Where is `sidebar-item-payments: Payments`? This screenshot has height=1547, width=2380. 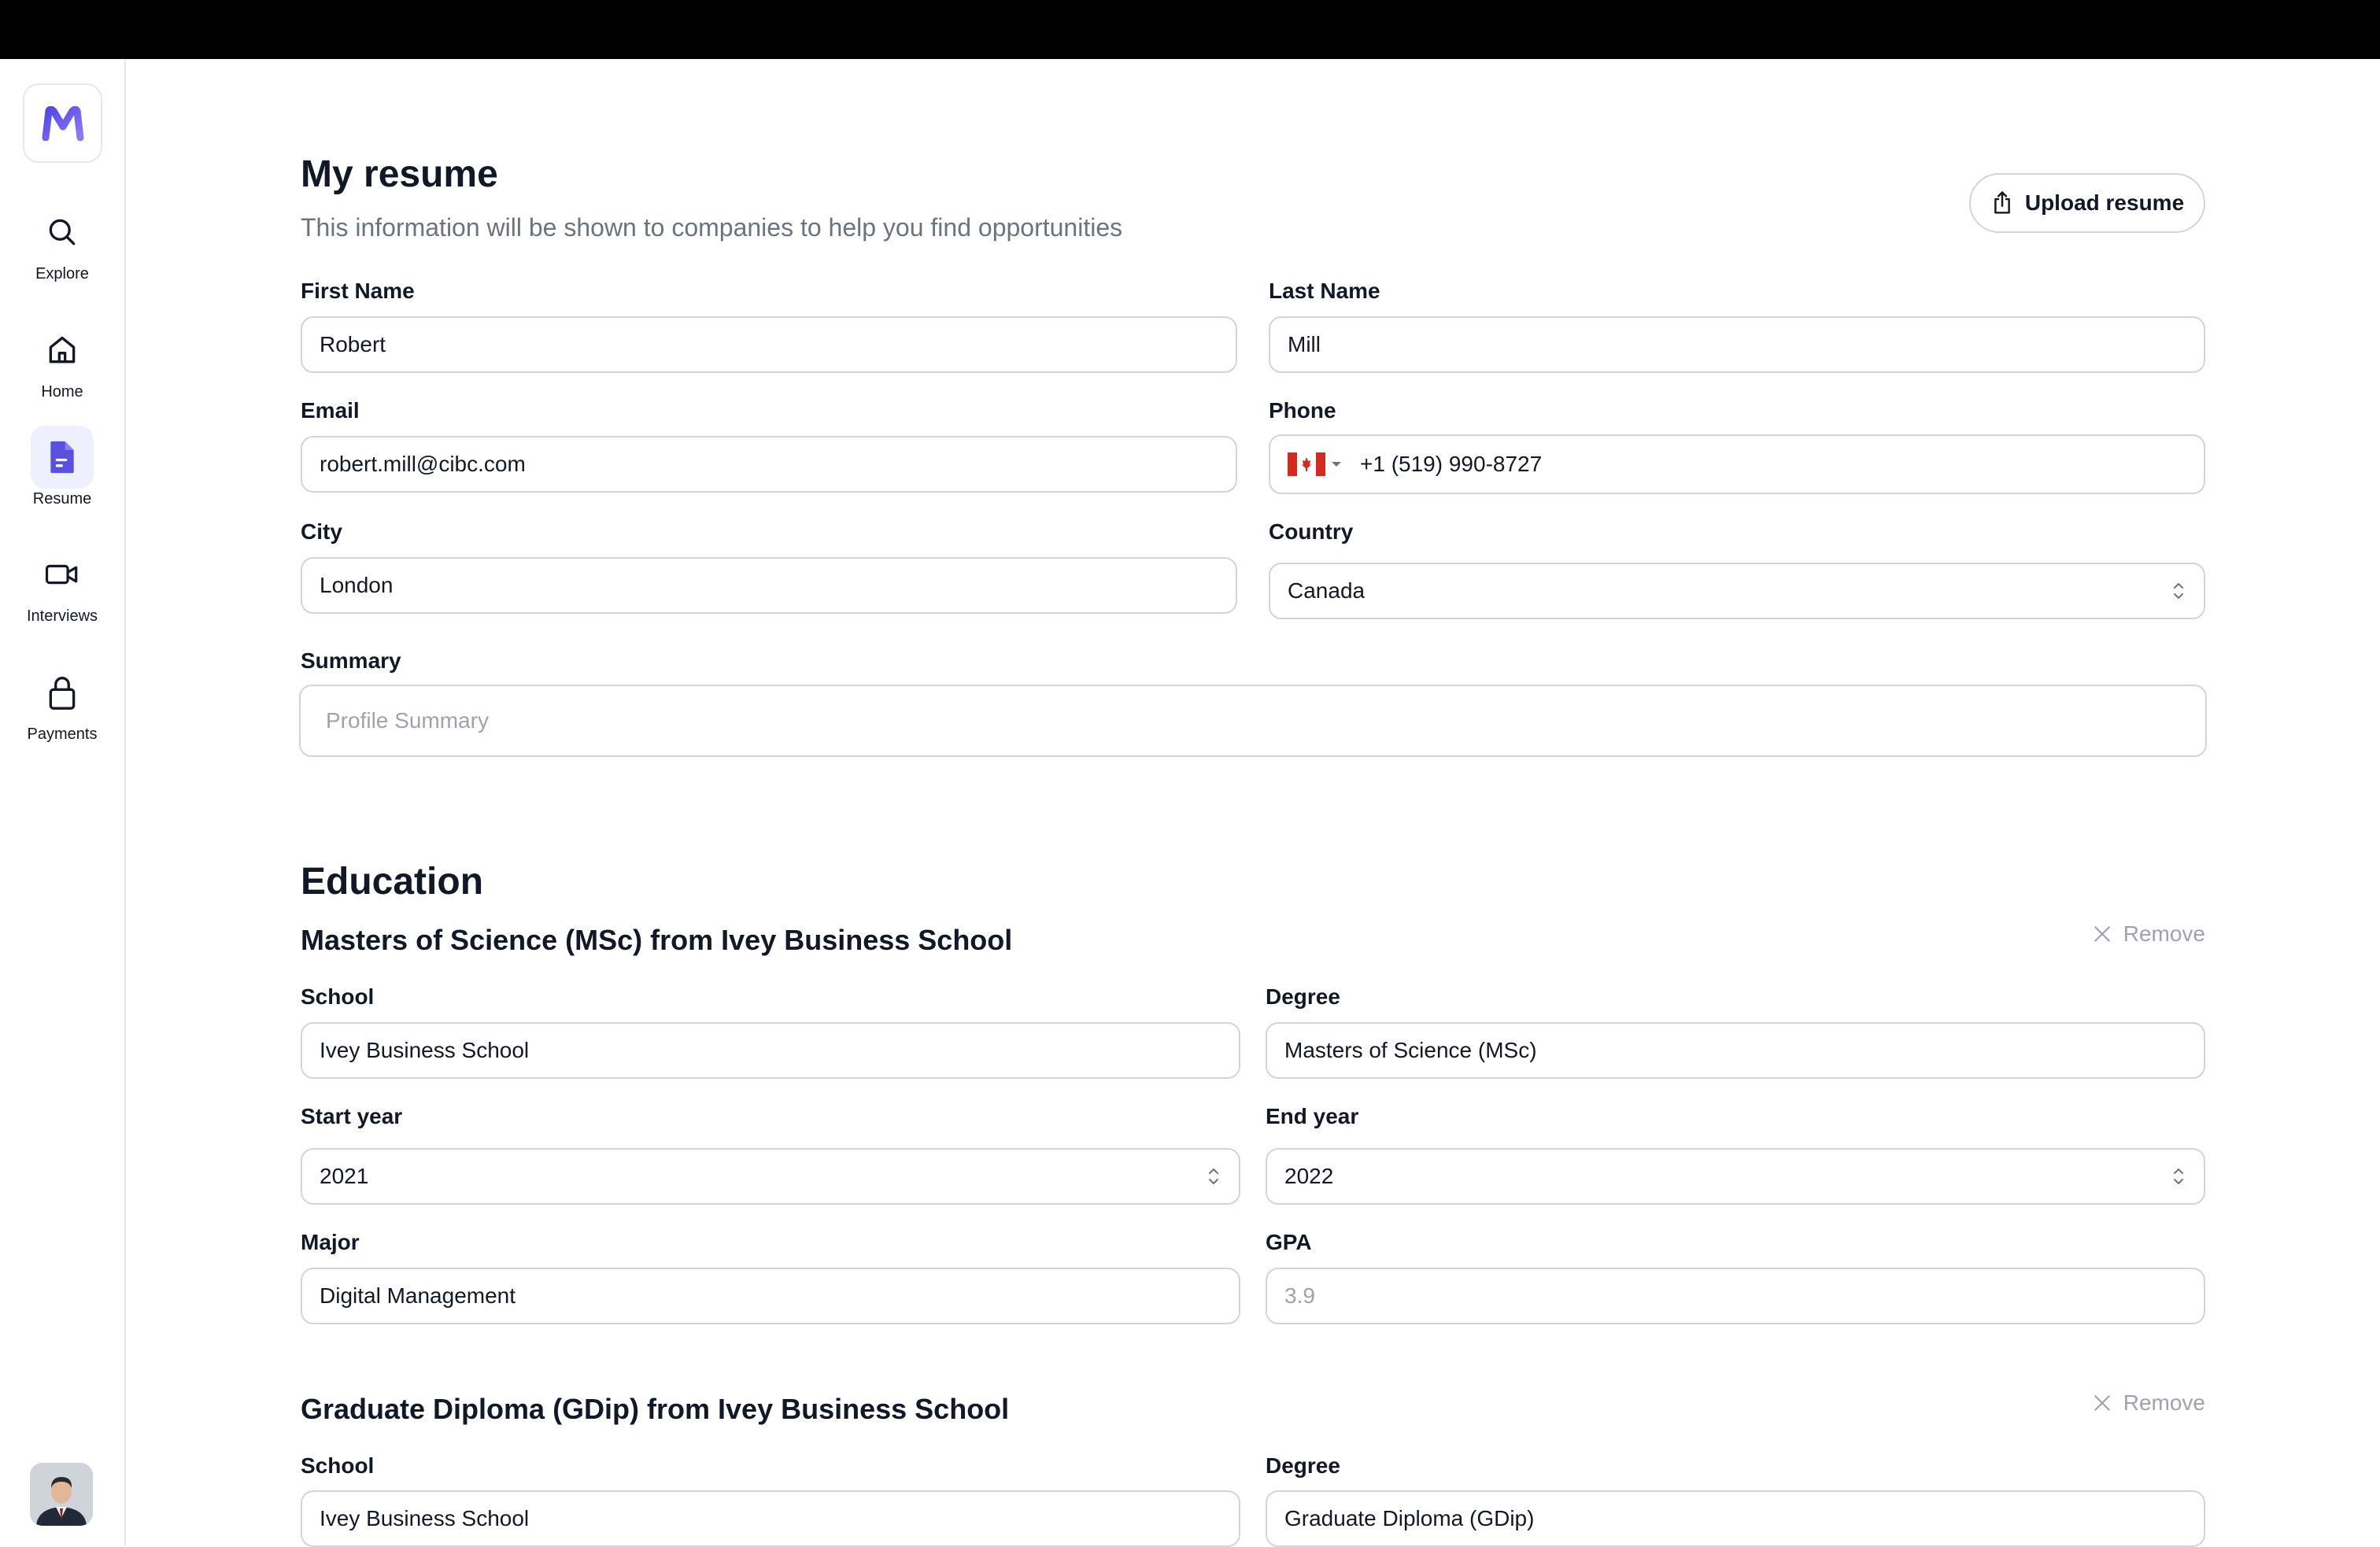
sidebar-item-payments: Payments is located at coordinates (62, 716).